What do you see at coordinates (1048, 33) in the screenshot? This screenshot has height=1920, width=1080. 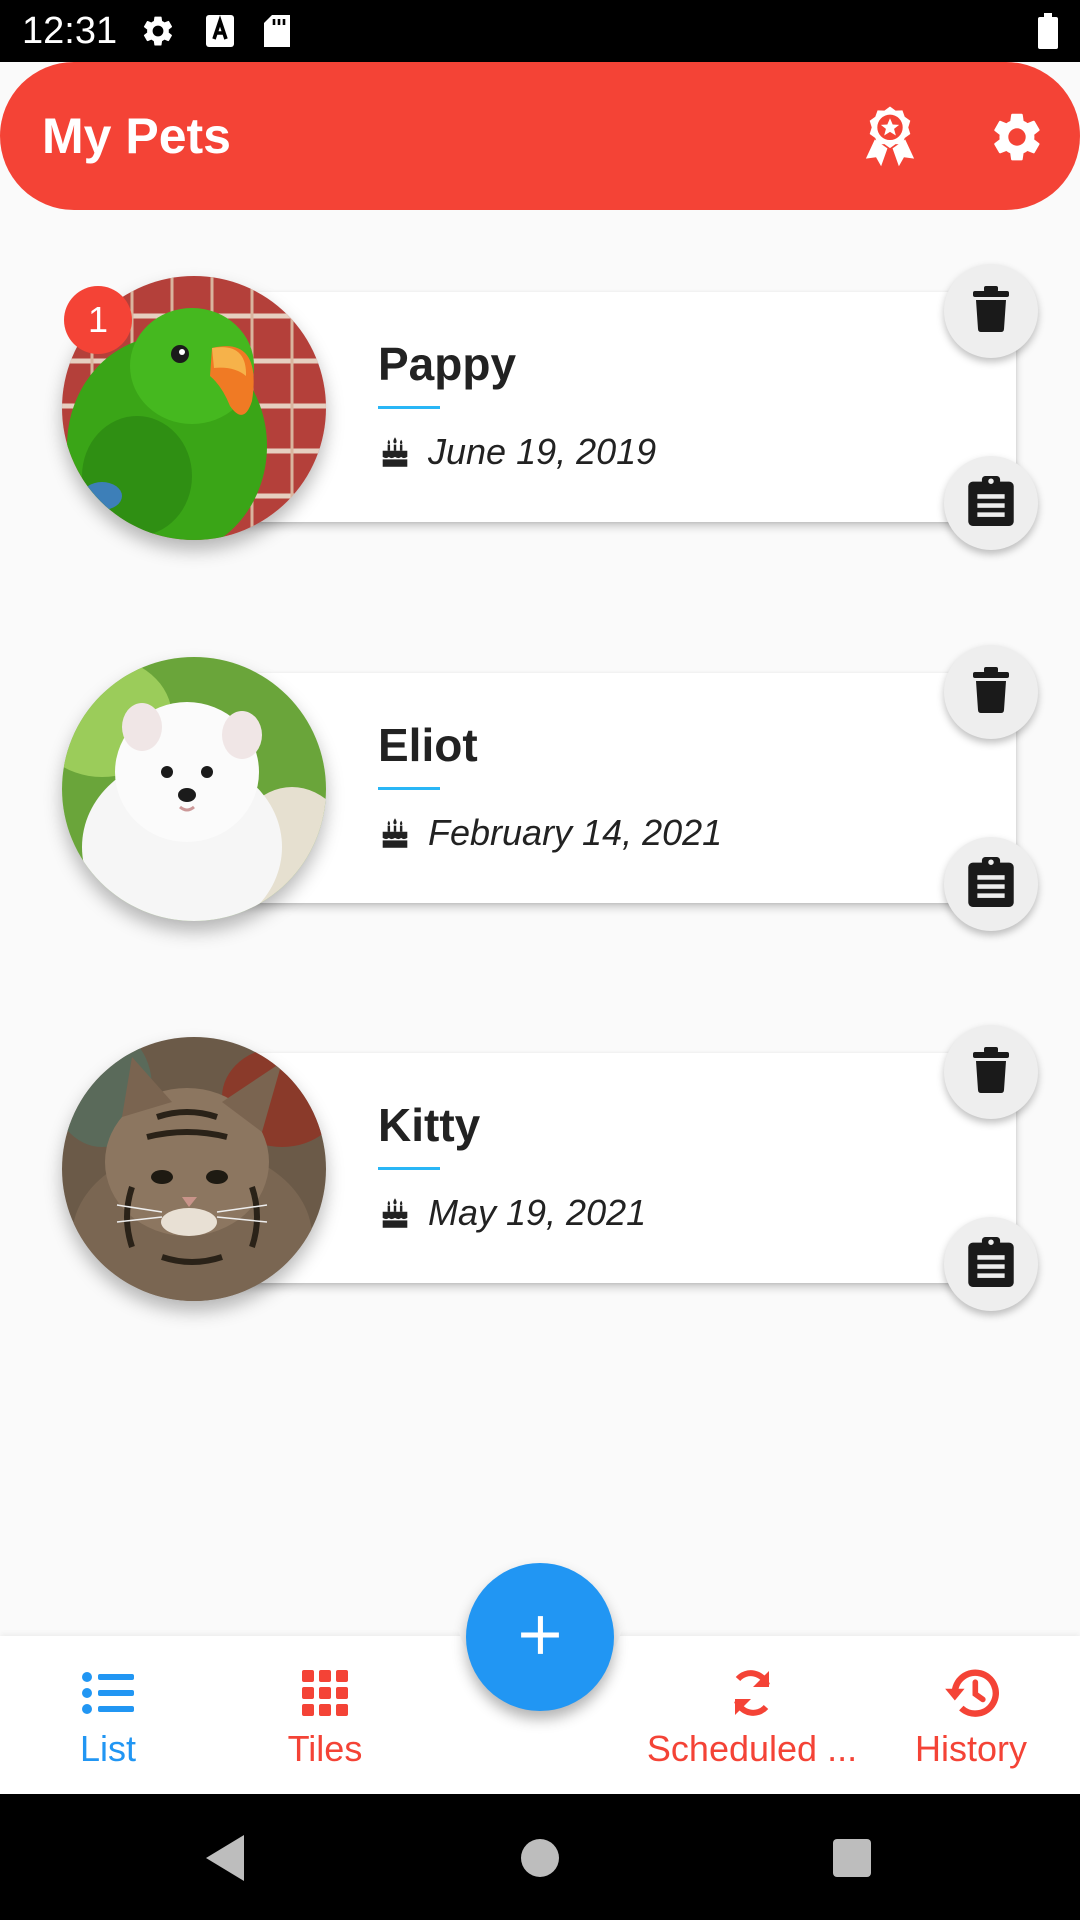 I see `battery-icon` at bounding box center [1048, 33].